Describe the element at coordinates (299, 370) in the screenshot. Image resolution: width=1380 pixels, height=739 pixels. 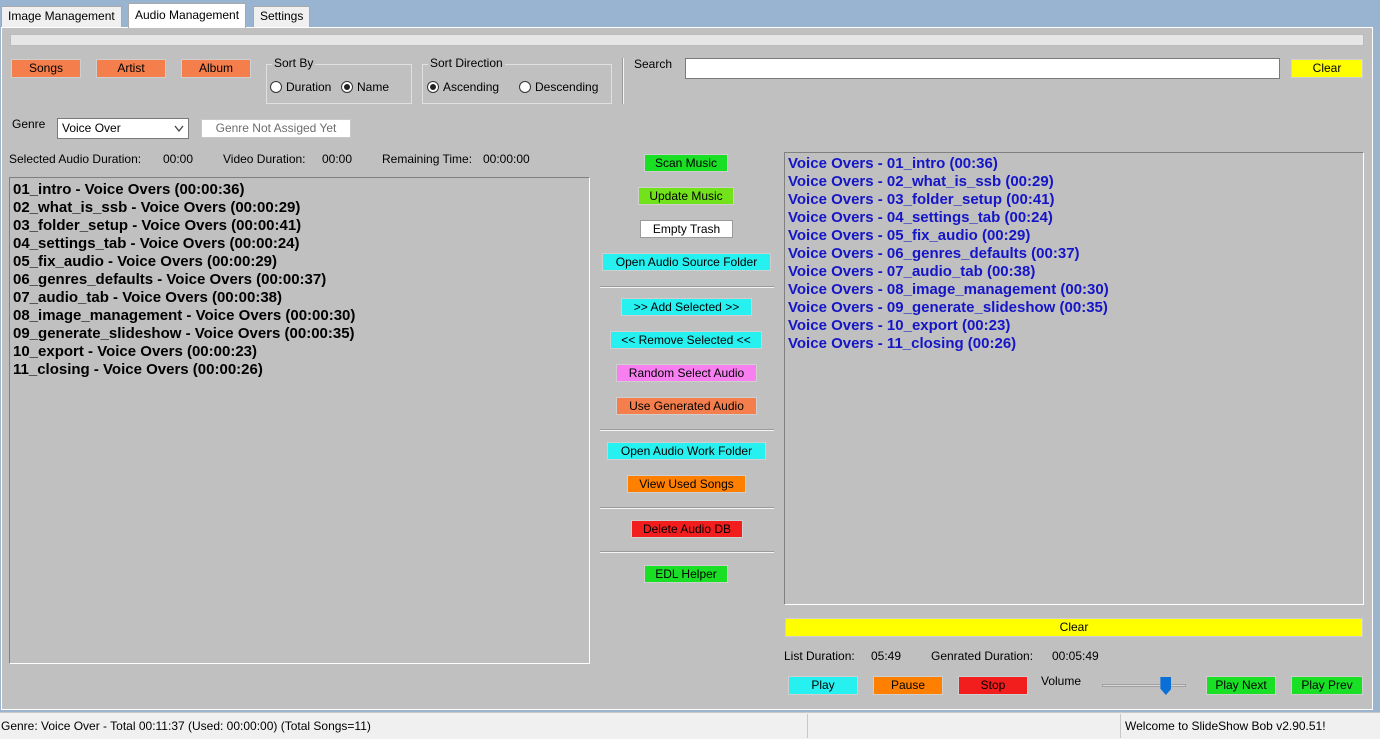
I see `list-item: 11_closing - Voice Overs (00:00:26)` at that location.